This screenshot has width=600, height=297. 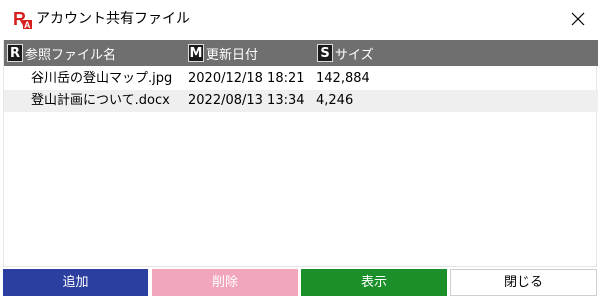 What do you see at coordinates (374, 282) in the screenshot?
I see `show-button: 表示` at bounding box center [374, 282].